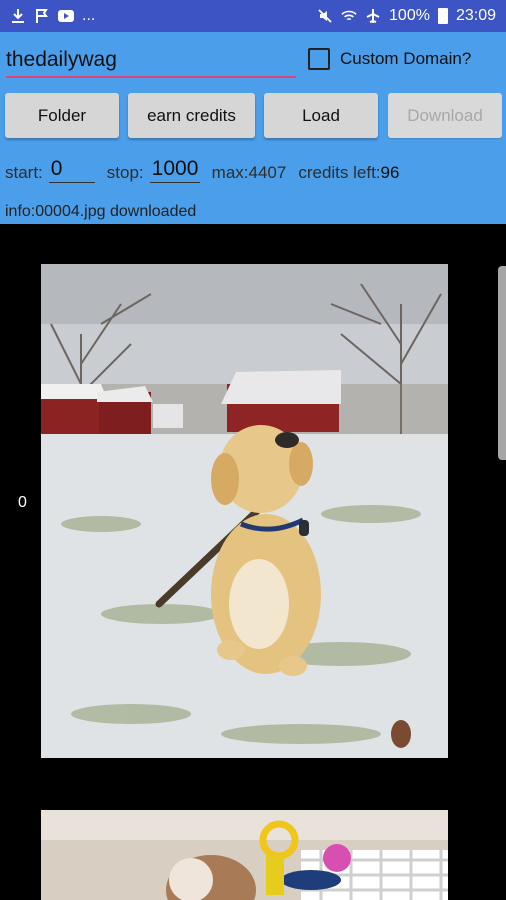  I want to click on clock: 23:09, so click(475, 15).